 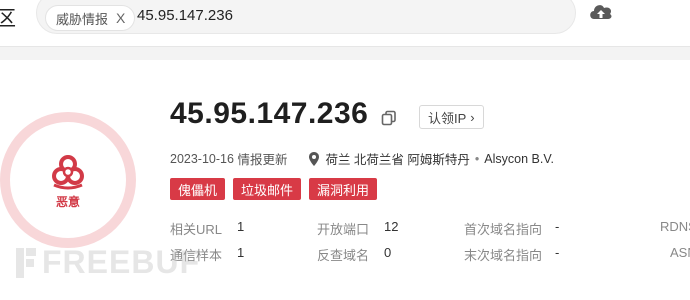 I want to click on watermark: FREEBUF, so click(x=107, y=262).